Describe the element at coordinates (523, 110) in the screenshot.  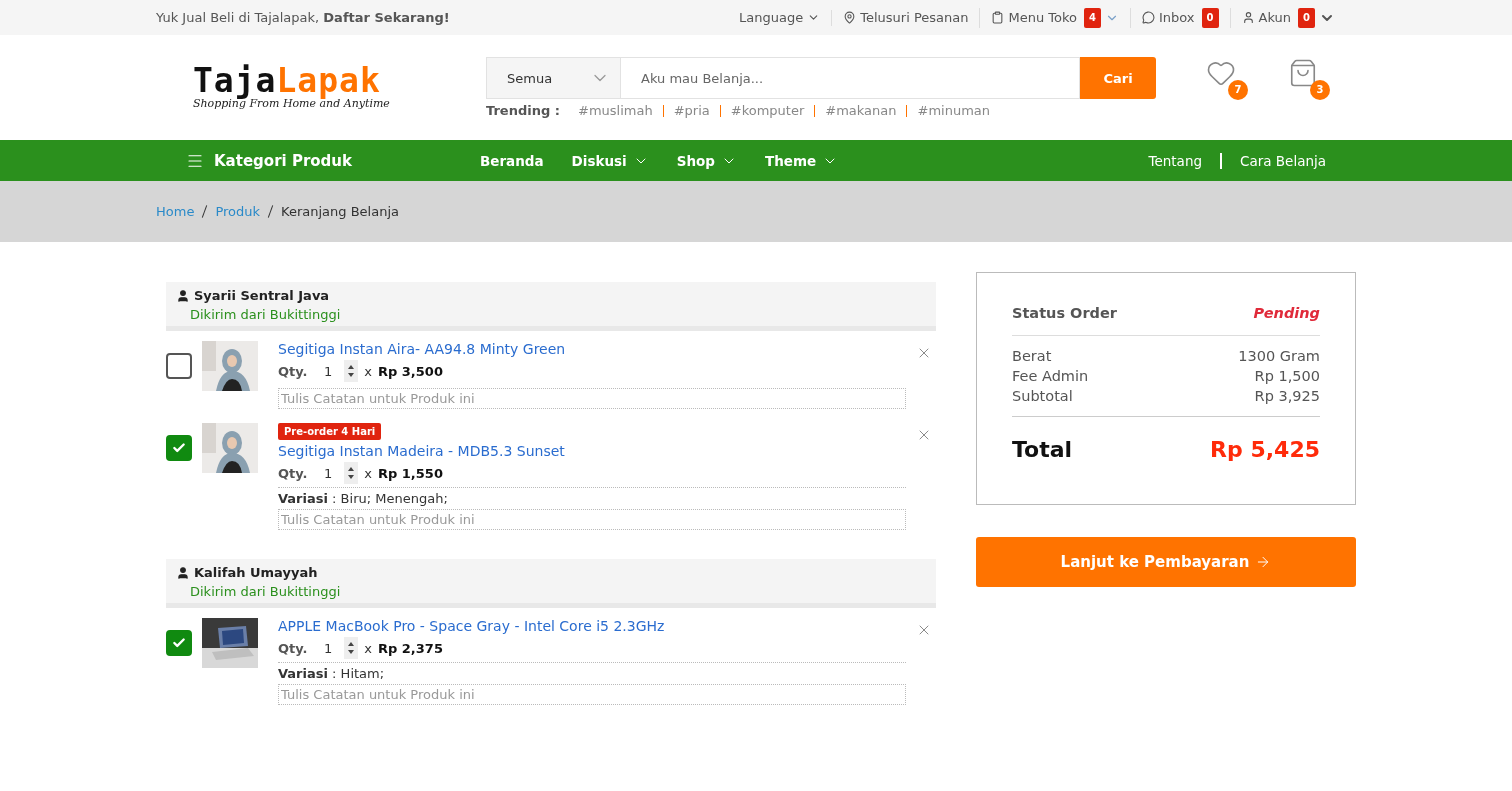
I see `trending-label: Trending :` at that location.